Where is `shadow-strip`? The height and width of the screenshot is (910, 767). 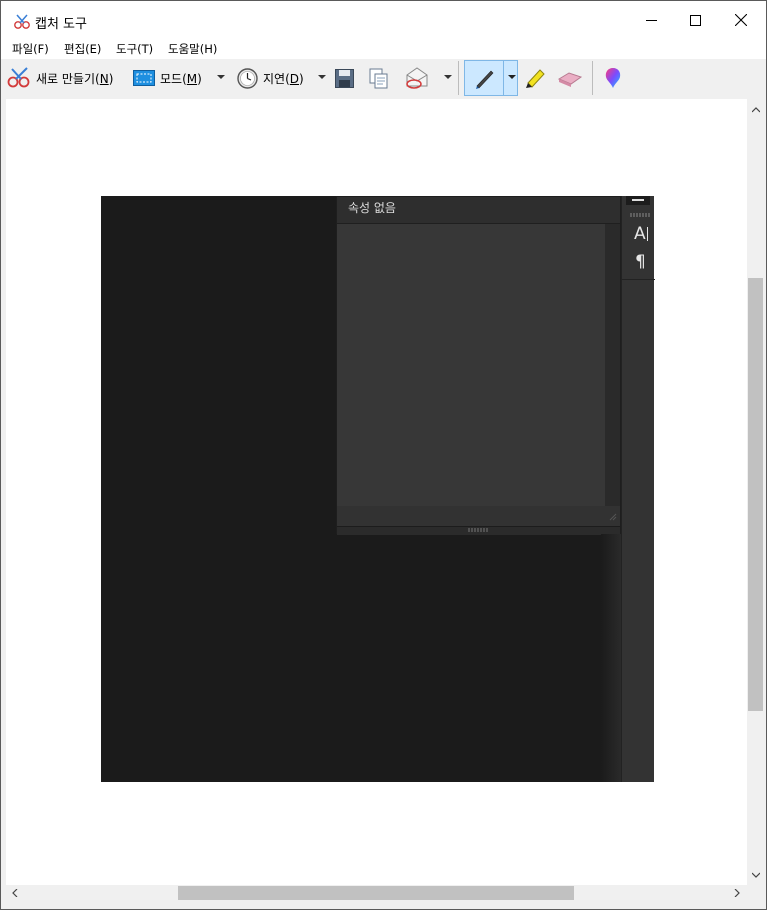 shadow-strip is located at coordinates (611, 658).